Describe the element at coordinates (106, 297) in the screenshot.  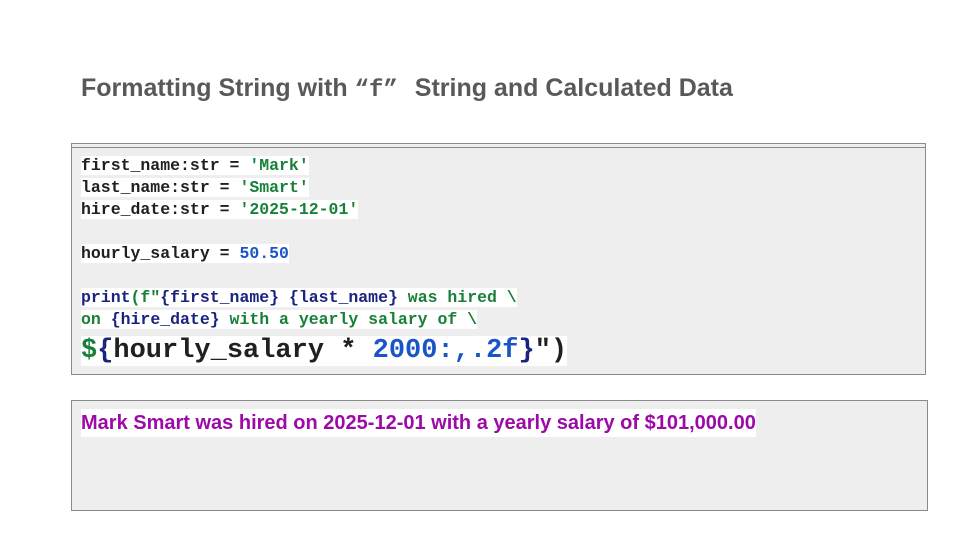
I see `code-keyword: print` at that location.